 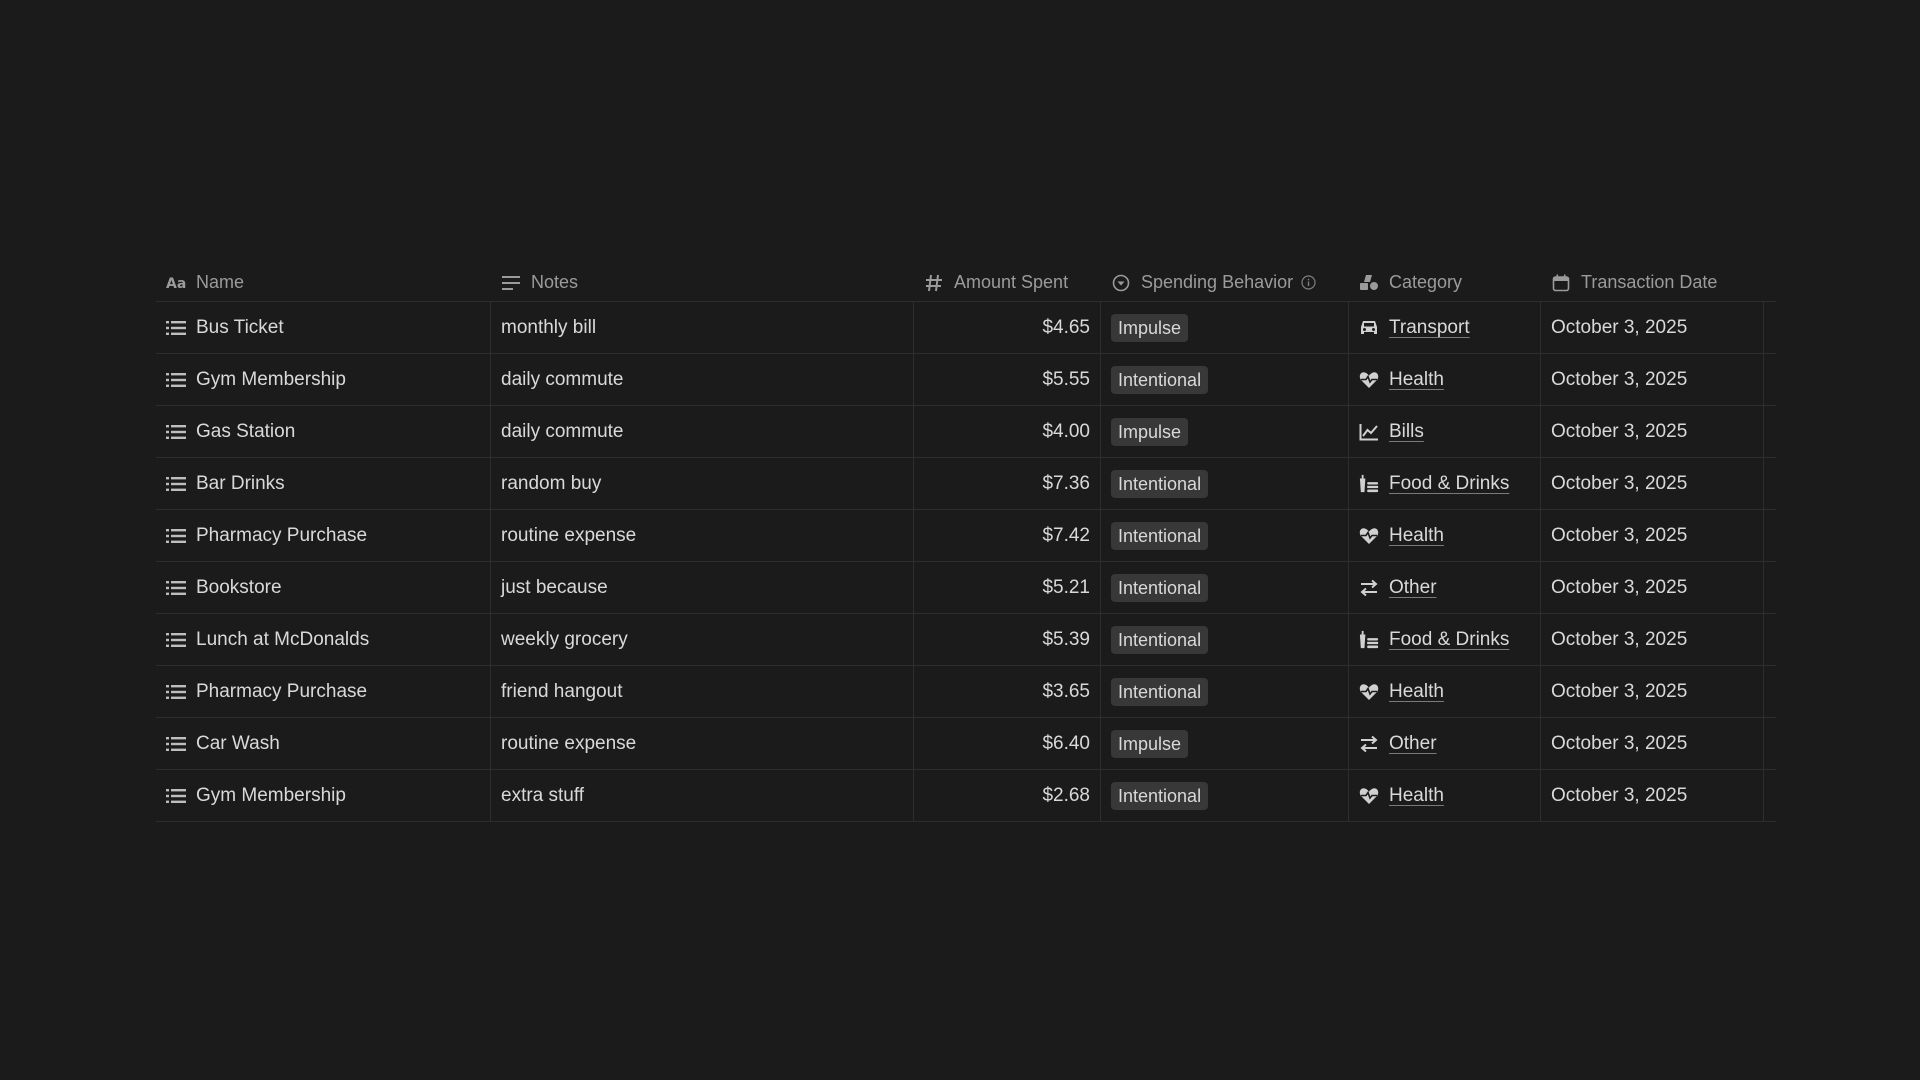 What do you see at coordinates (271, 379) in the screenshot?
I see `row-name: Gym Membership` at bounding box center [271, 379].